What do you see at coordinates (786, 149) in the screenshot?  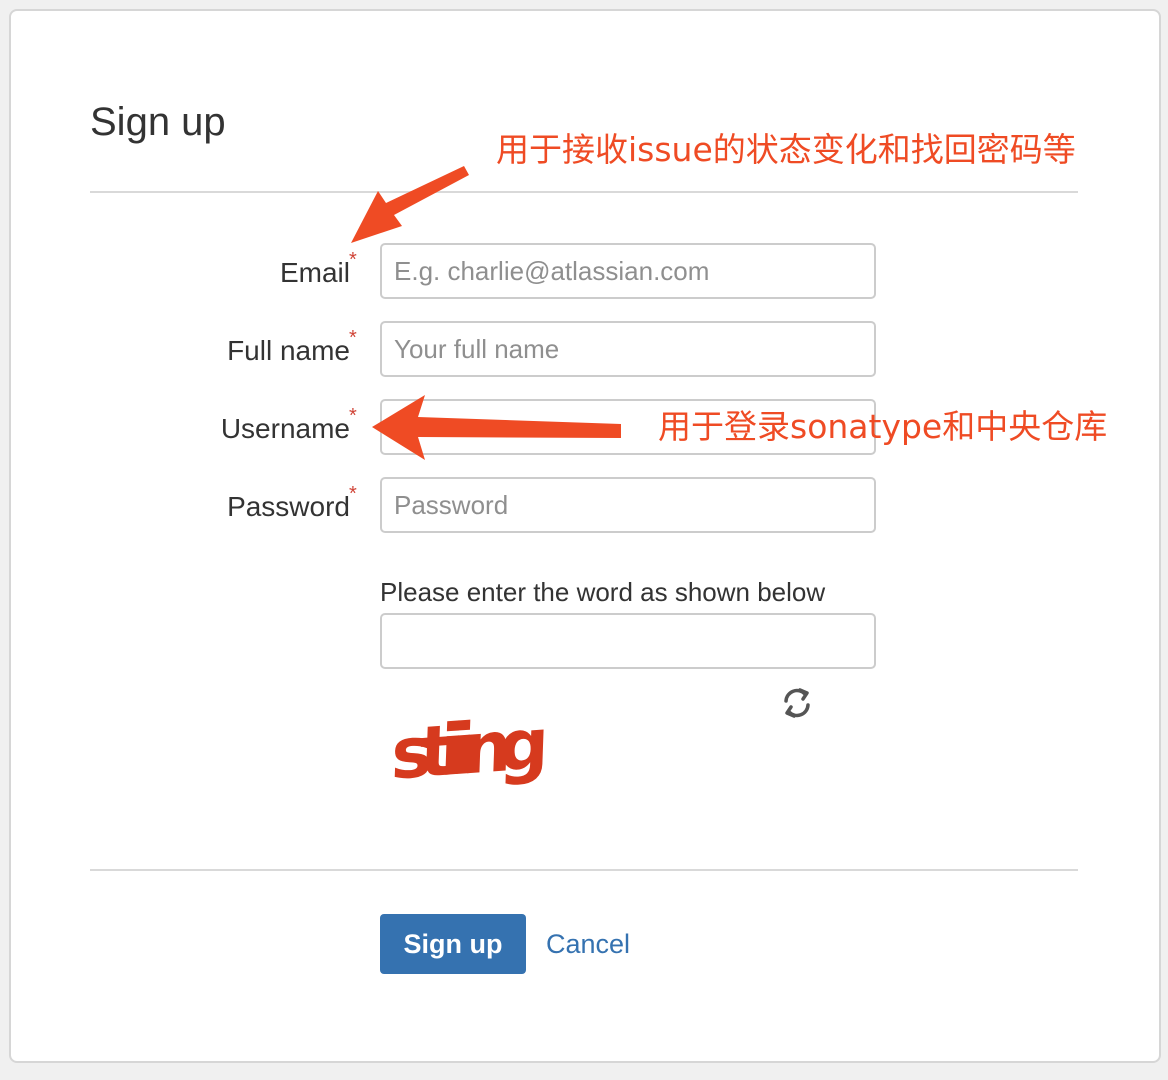 I see `email-annotation: 用于接收issue的状态变化和找回密码等` at bounding box center [786, 149].